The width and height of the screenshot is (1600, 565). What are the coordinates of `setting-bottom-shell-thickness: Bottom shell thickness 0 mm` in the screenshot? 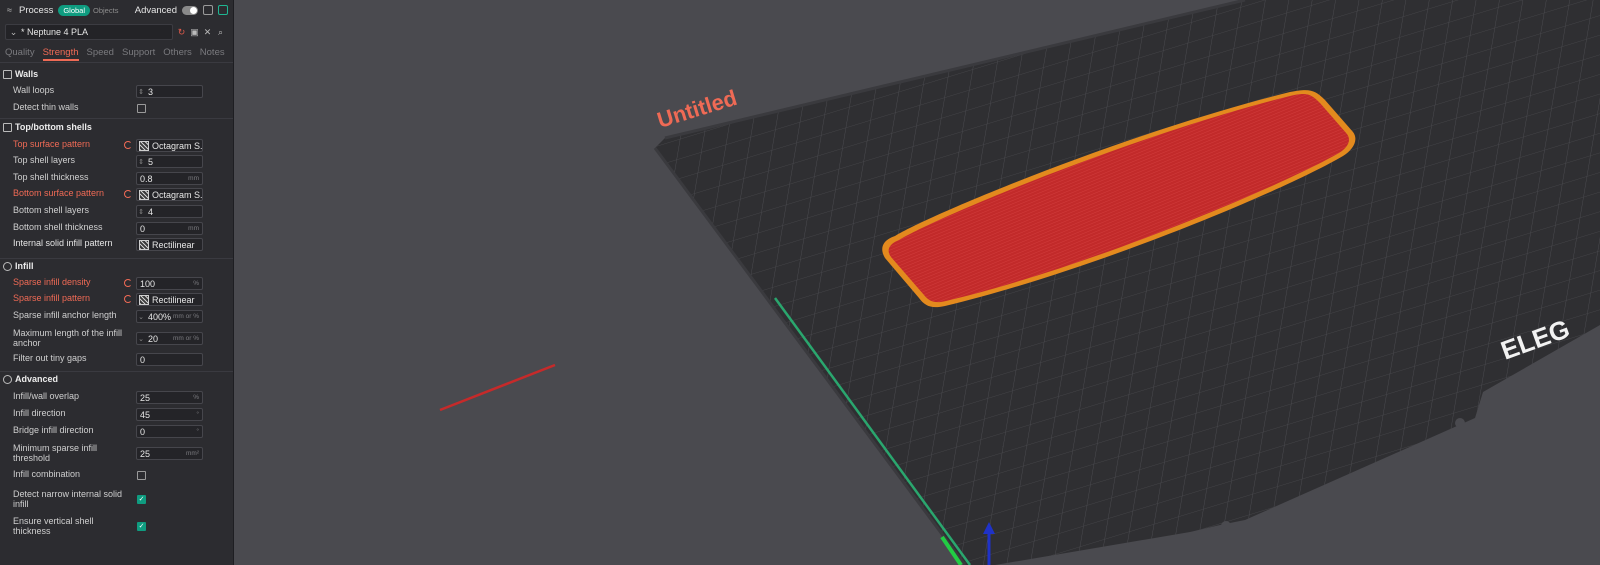 It's located at (116, 229).